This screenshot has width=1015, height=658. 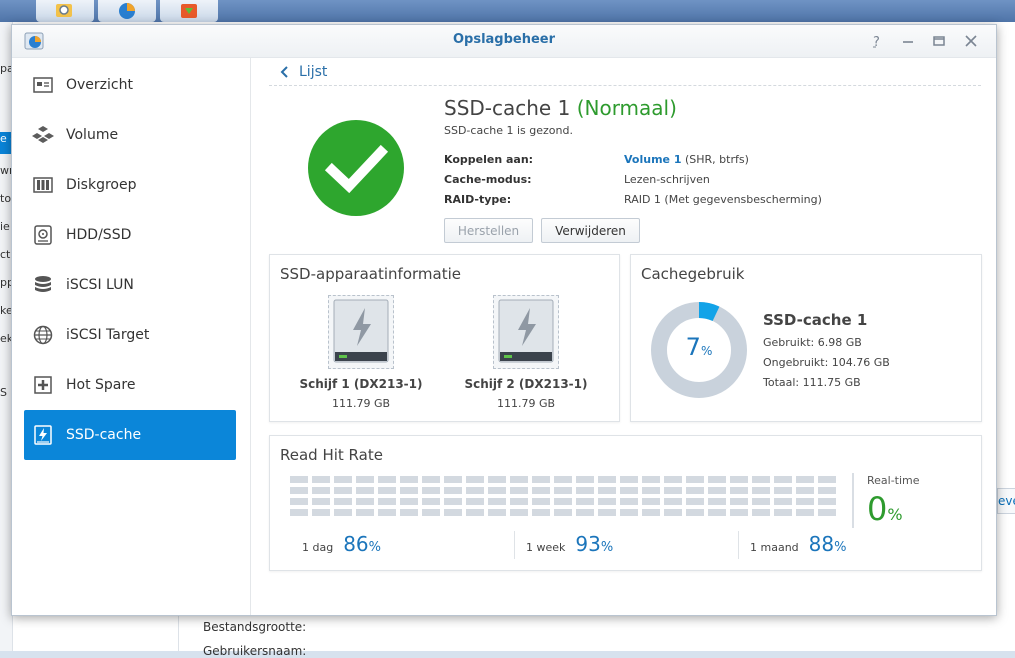 I want to click on raid-type-label: RAID-type:, so click(x=478, y=199).